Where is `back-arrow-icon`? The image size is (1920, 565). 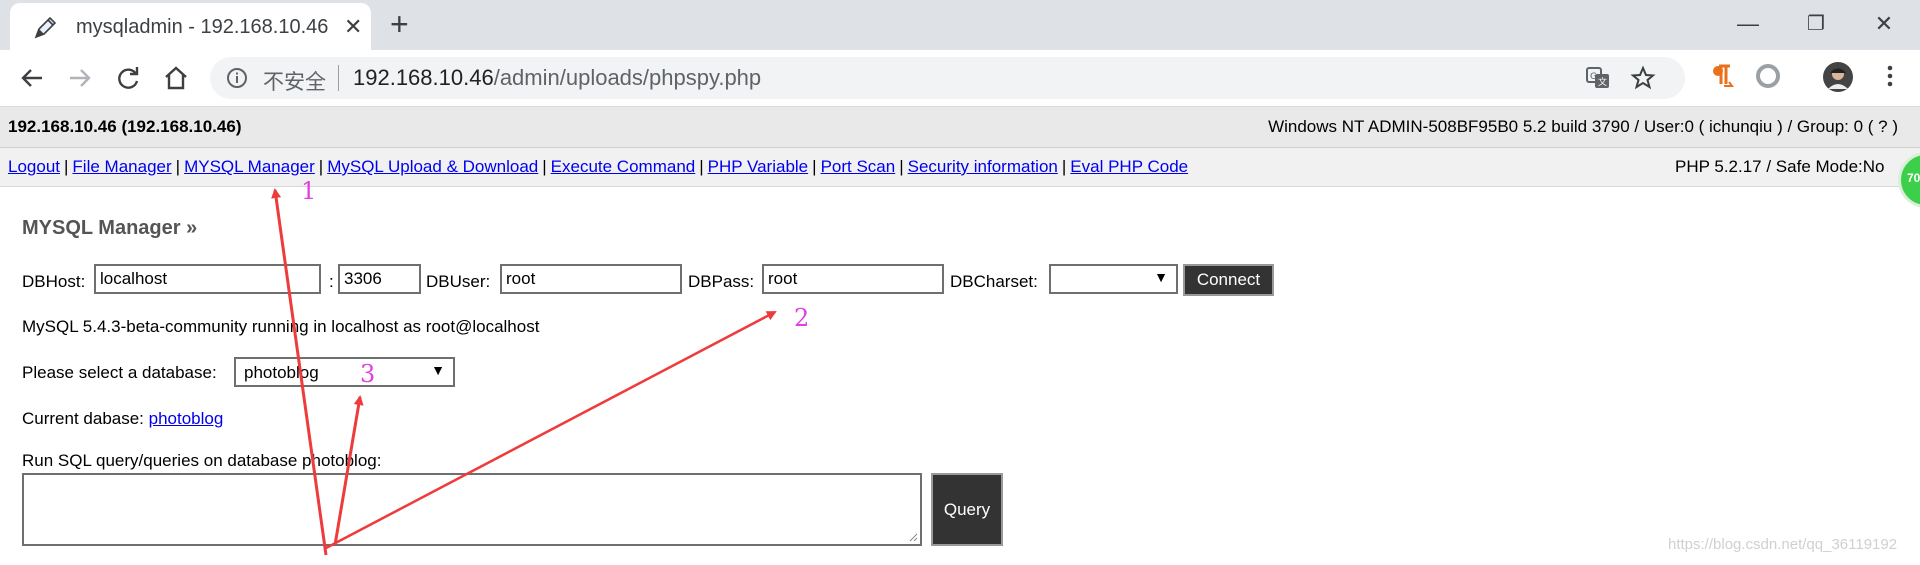
back-arrow-icon is located at coordinates (32, 78).